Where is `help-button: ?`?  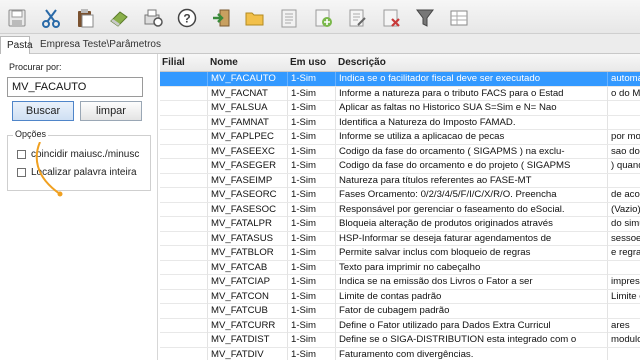
help-button: ? is located at coordinates (187, 18).